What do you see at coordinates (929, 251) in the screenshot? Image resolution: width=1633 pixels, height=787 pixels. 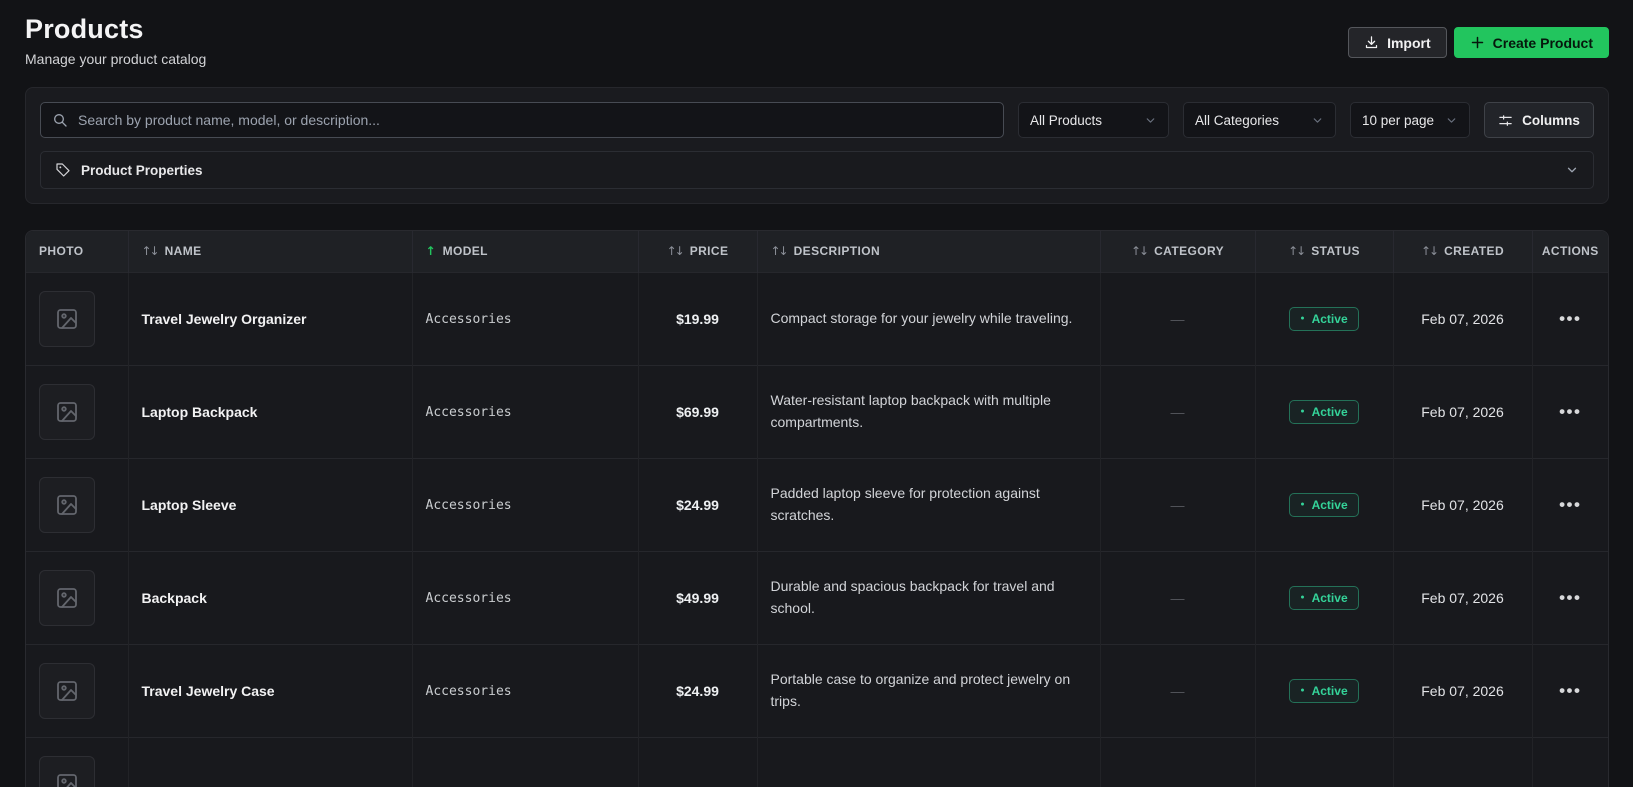 I see `column-header-description: ↑↓ Description` at bounding box center [929, 251].